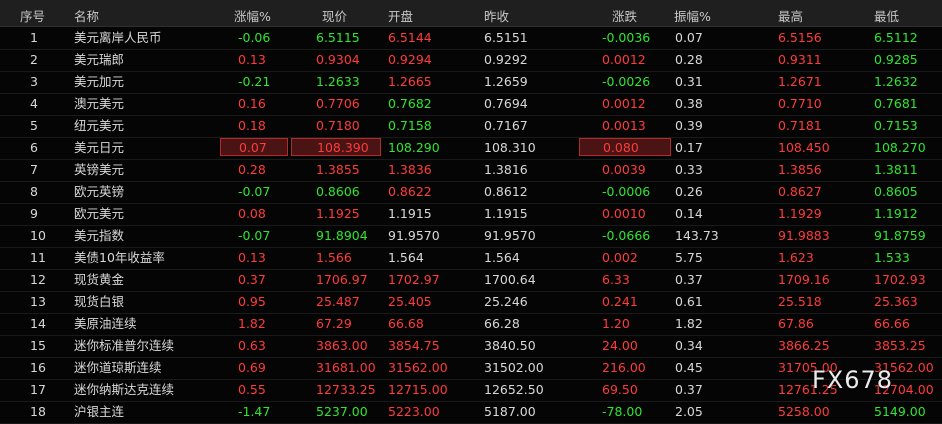  Describe the element at coordinates (124, 345) in the screenshot. I see `row-name: 迷你标准普尔连续` at that location.